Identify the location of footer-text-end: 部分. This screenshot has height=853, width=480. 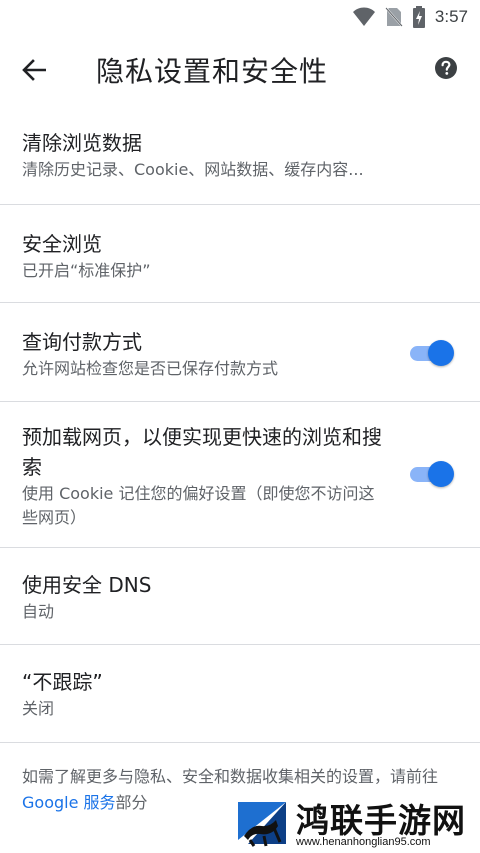
(131, 802).